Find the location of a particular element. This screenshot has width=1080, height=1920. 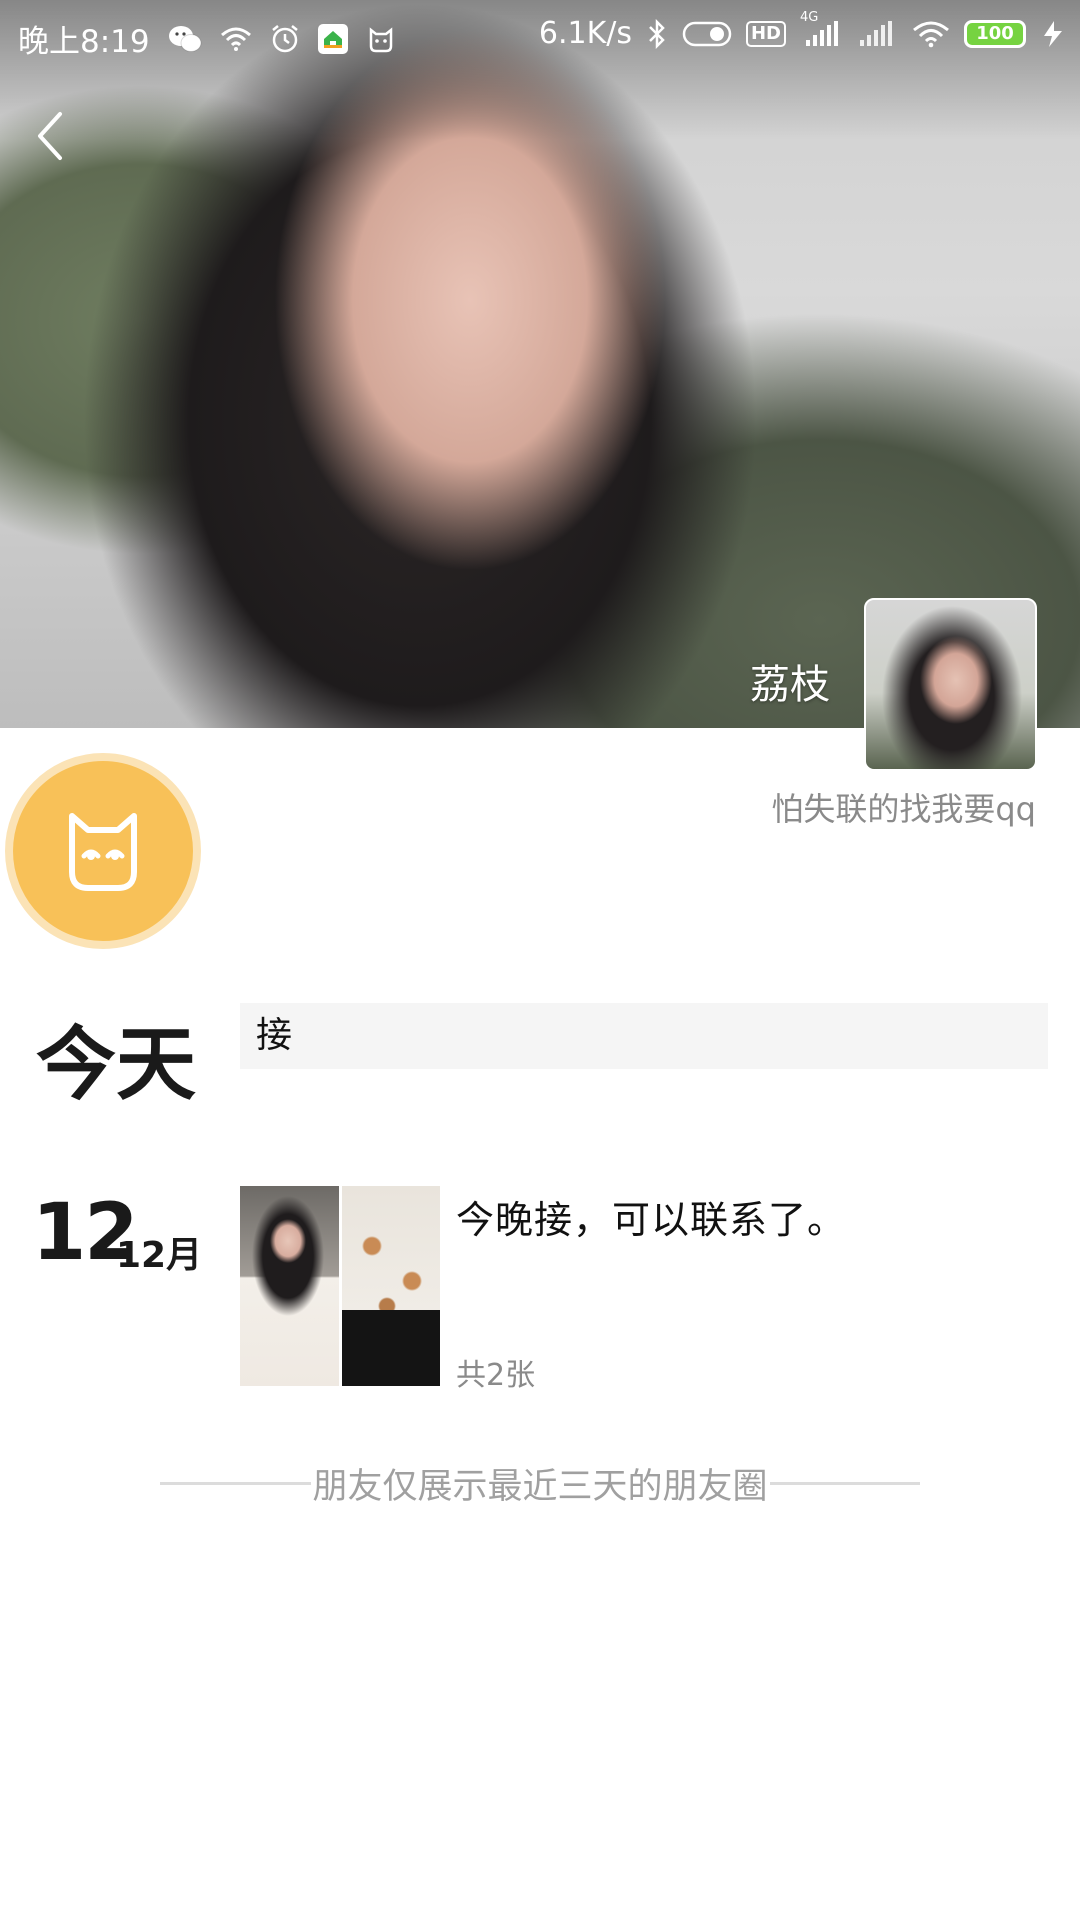

back-button is located at coordinates (55, 138).